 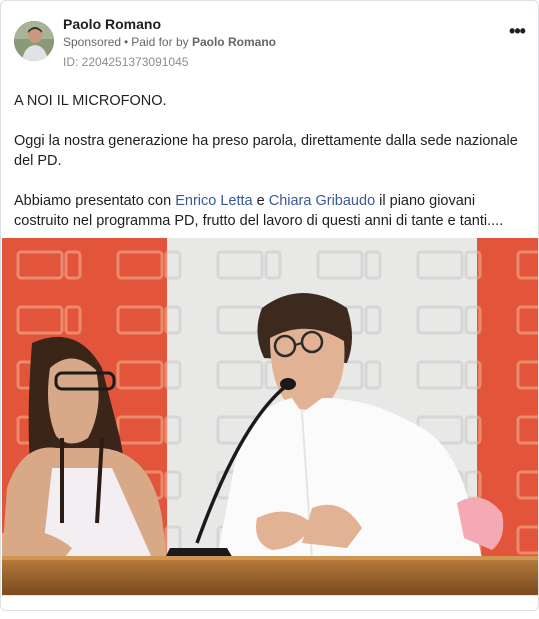 What do you see at coordinates (112, 24) in the screenshot?
I see `author-name: Paolo Romano` at bounding box center [112, 24].